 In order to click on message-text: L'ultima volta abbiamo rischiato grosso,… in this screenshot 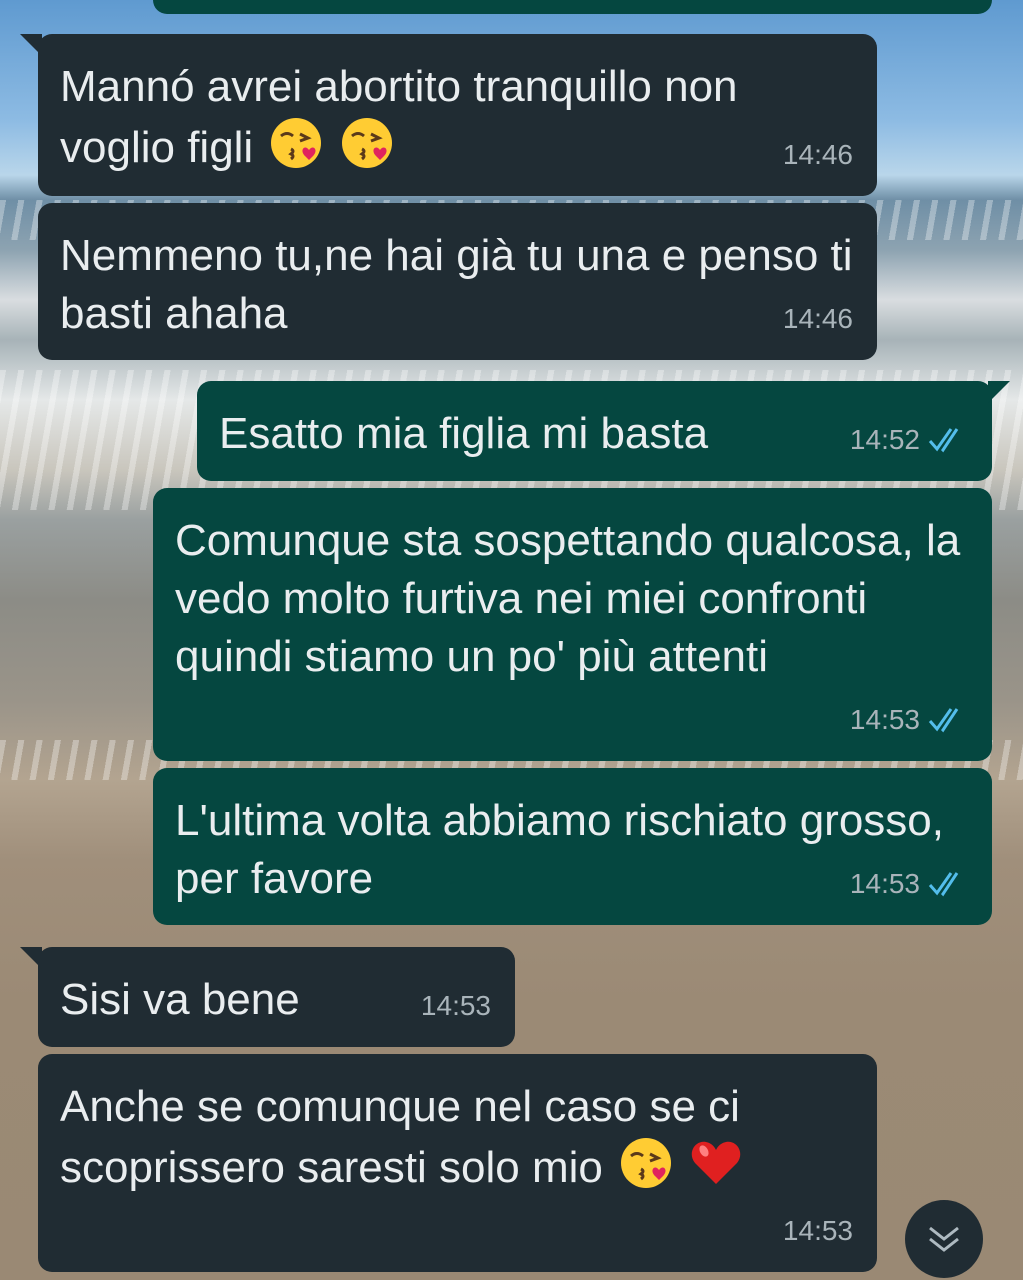, I will do `click(559, 849)`.